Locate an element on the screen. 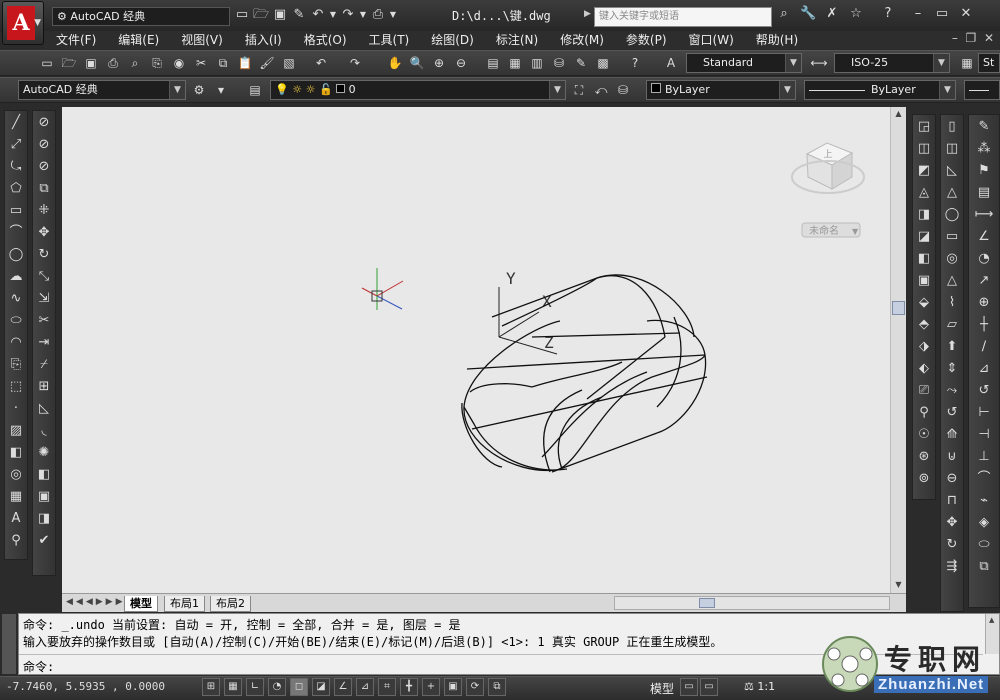  chamfer-icon: ◺ is located at coordinates (44, 409).